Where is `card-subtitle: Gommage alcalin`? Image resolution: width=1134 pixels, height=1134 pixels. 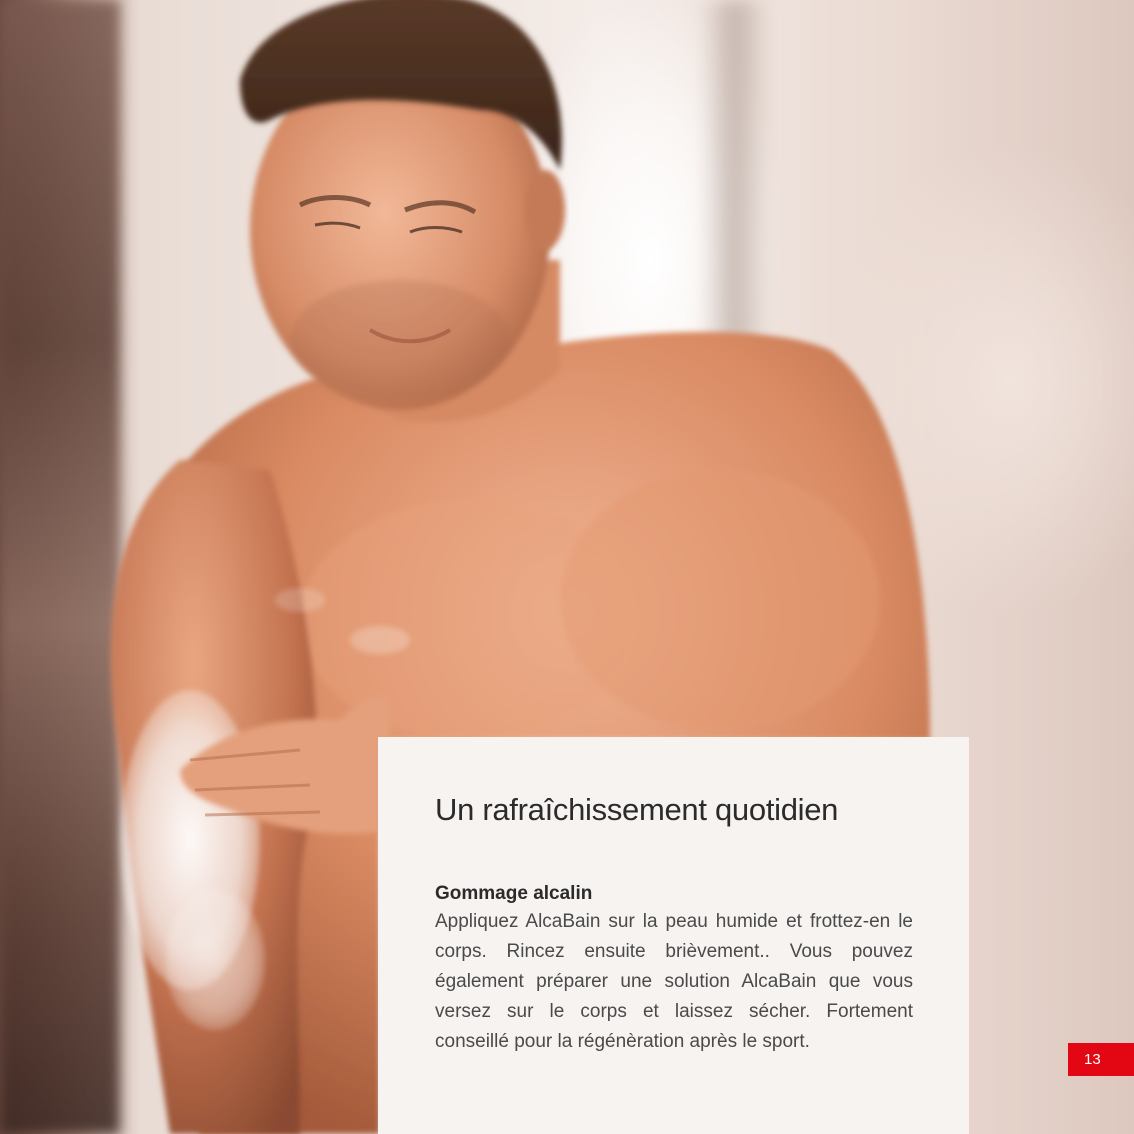 card-subtitle: Gommage alcalin is located at coordinates (514, 893).